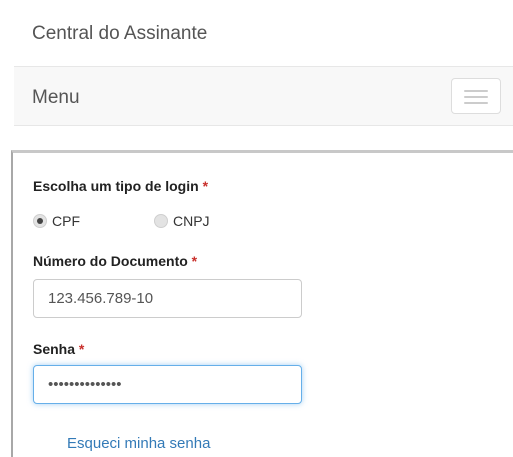 The height and width of the screenshot is (457, 513). I want to click on document-label: Número do Documento *, so click(115, 261).